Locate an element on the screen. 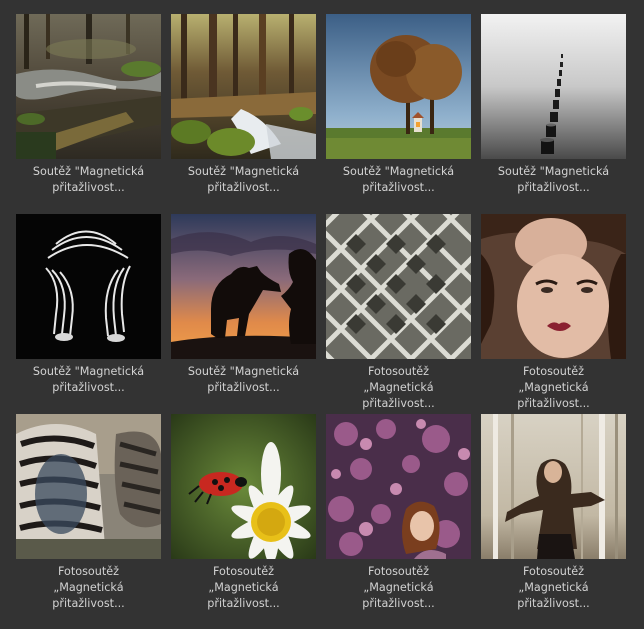 The width and height of the screenshot is (644, 629). lone-tree-chapel-photo is located at coordinates (398, 86).